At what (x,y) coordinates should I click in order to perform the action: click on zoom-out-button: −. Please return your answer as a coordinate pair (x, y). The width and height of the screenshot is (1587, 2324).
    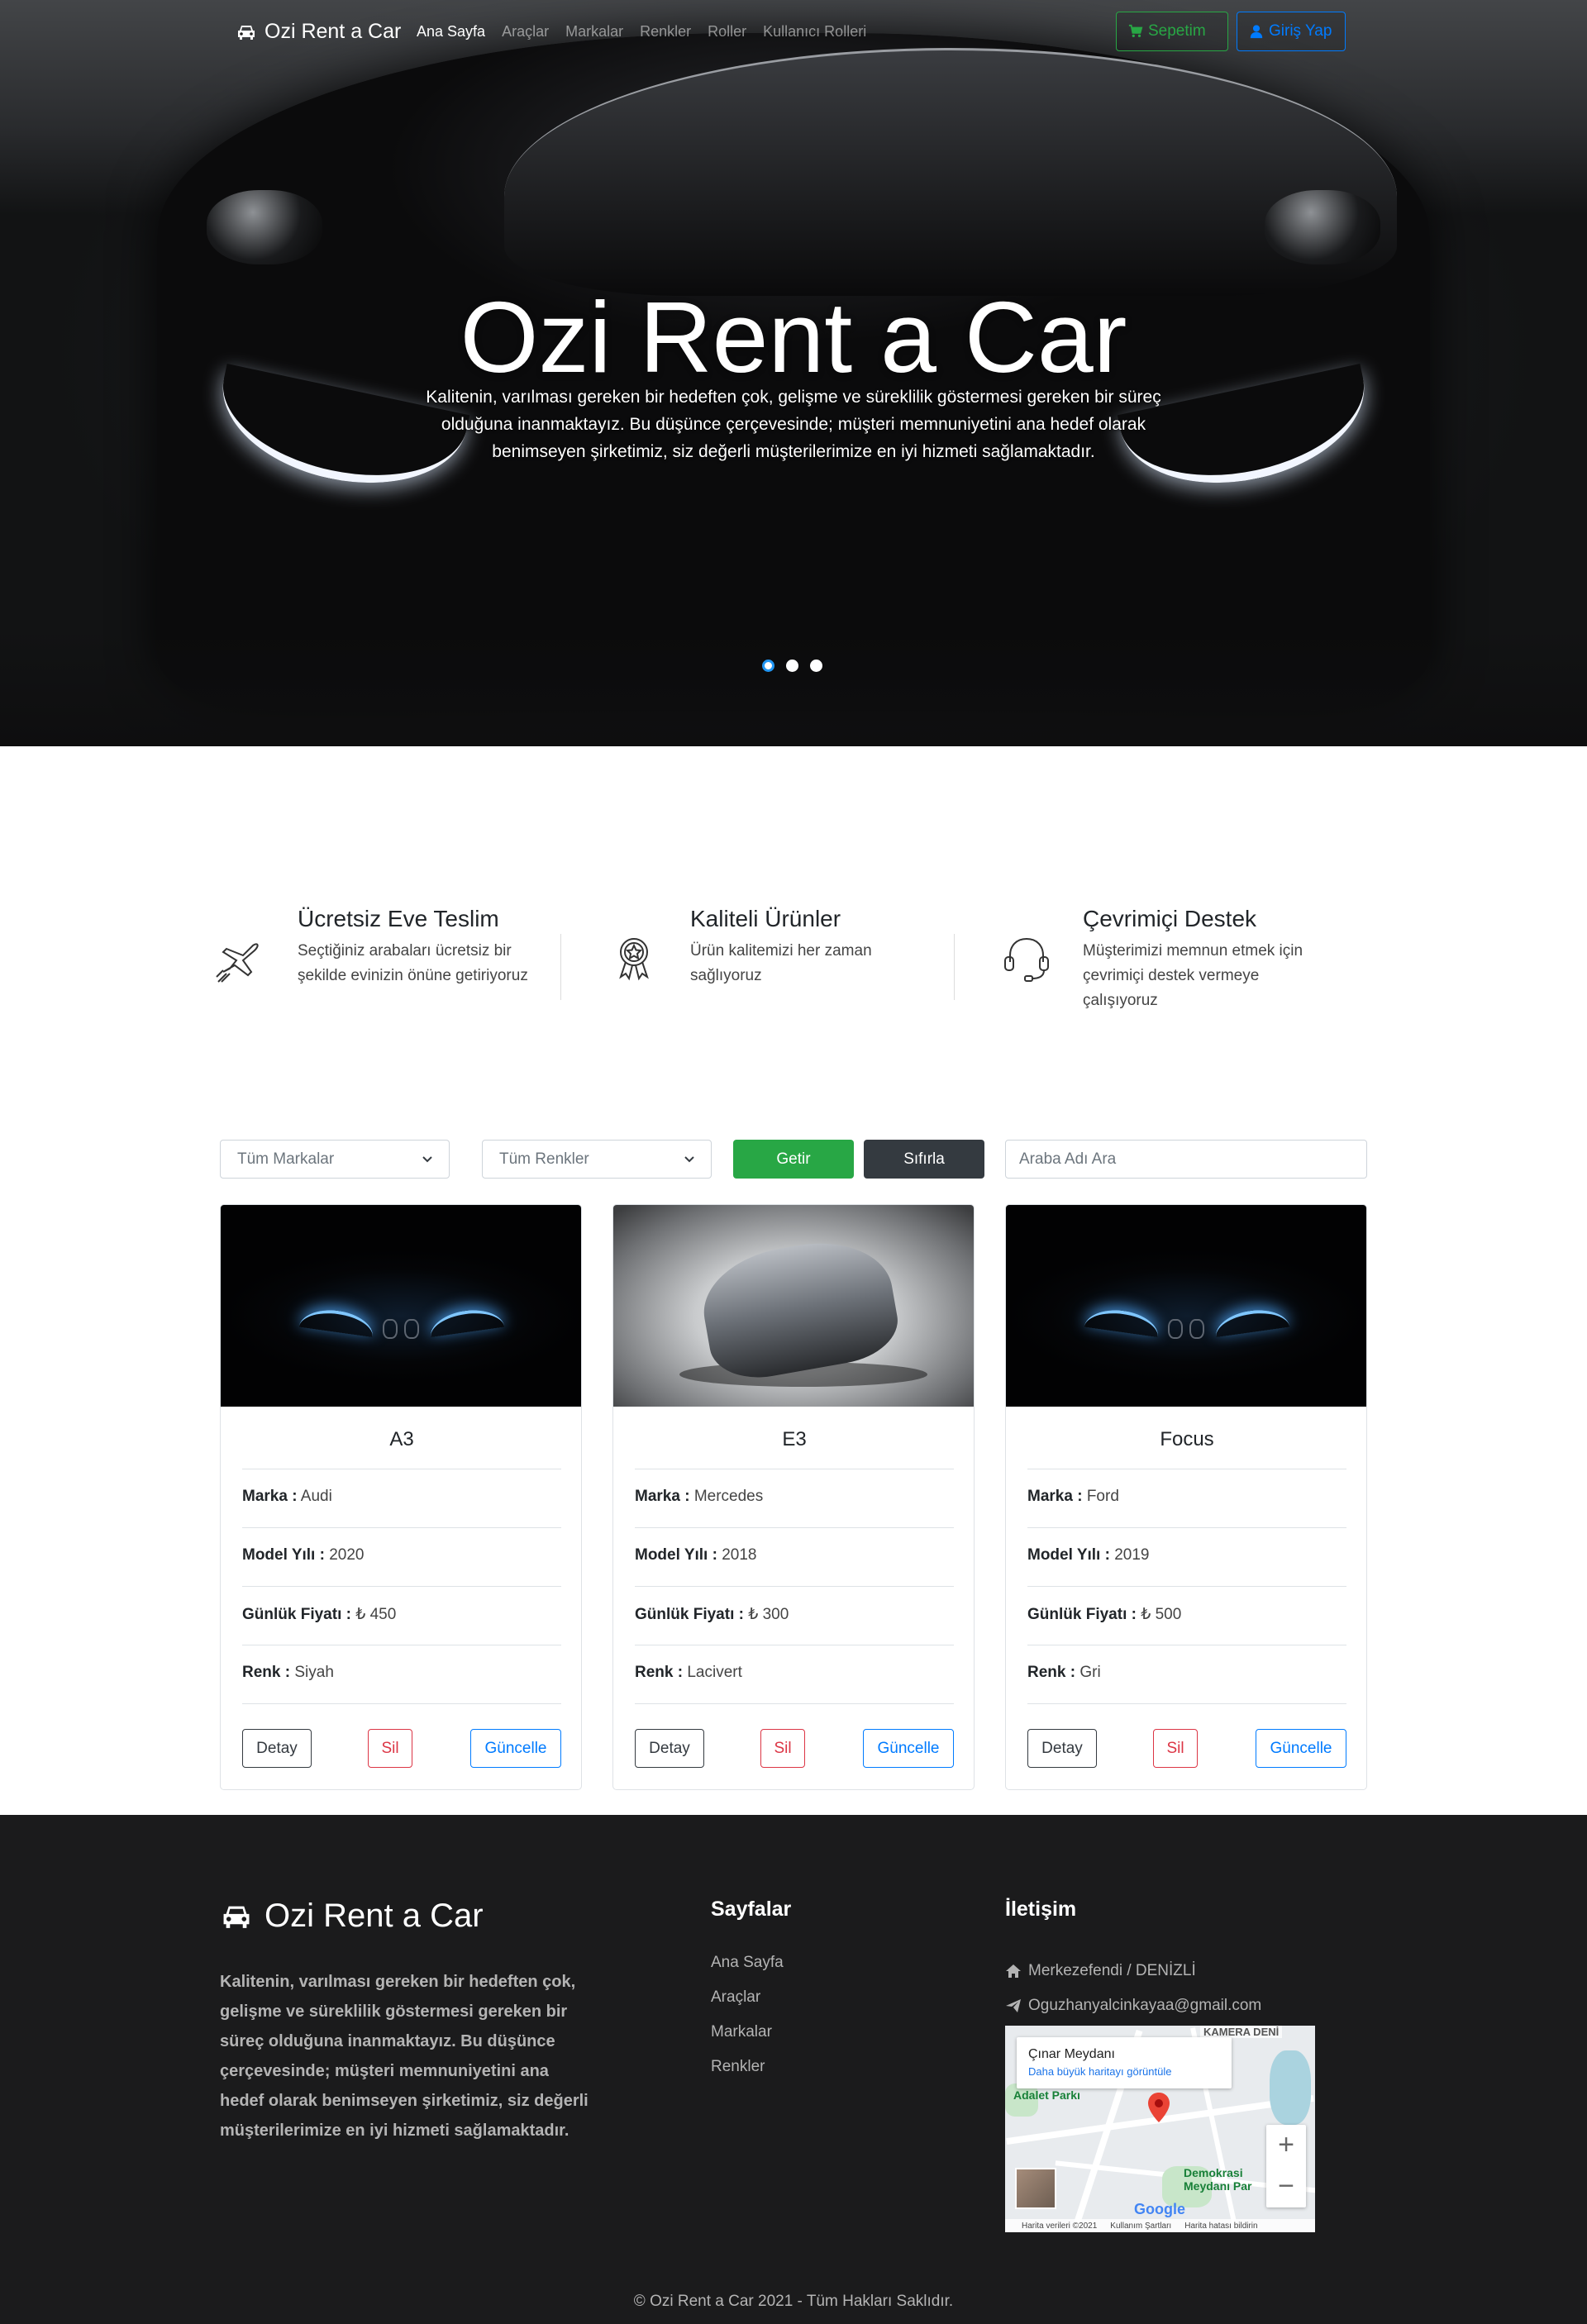
    Looking at the image, I should click on (1286, 2186).